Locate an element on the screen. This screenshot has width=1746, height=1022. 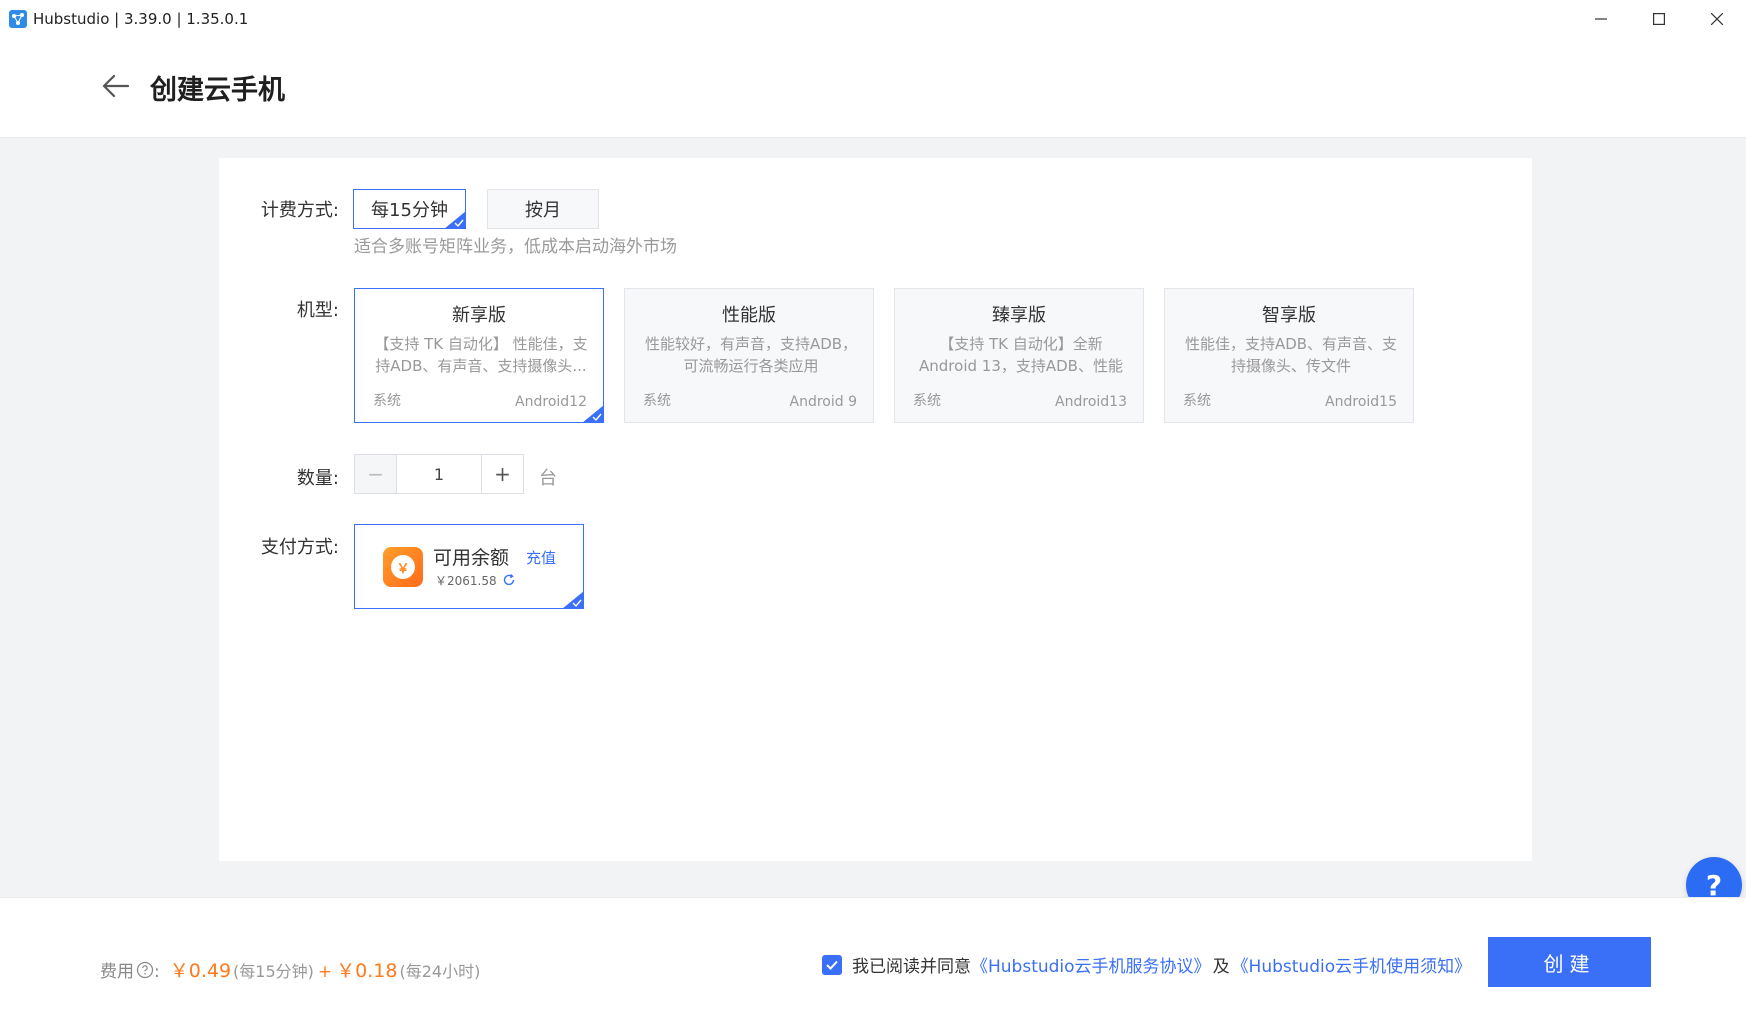
maximize-icon is located at coordinates (1659, 19).